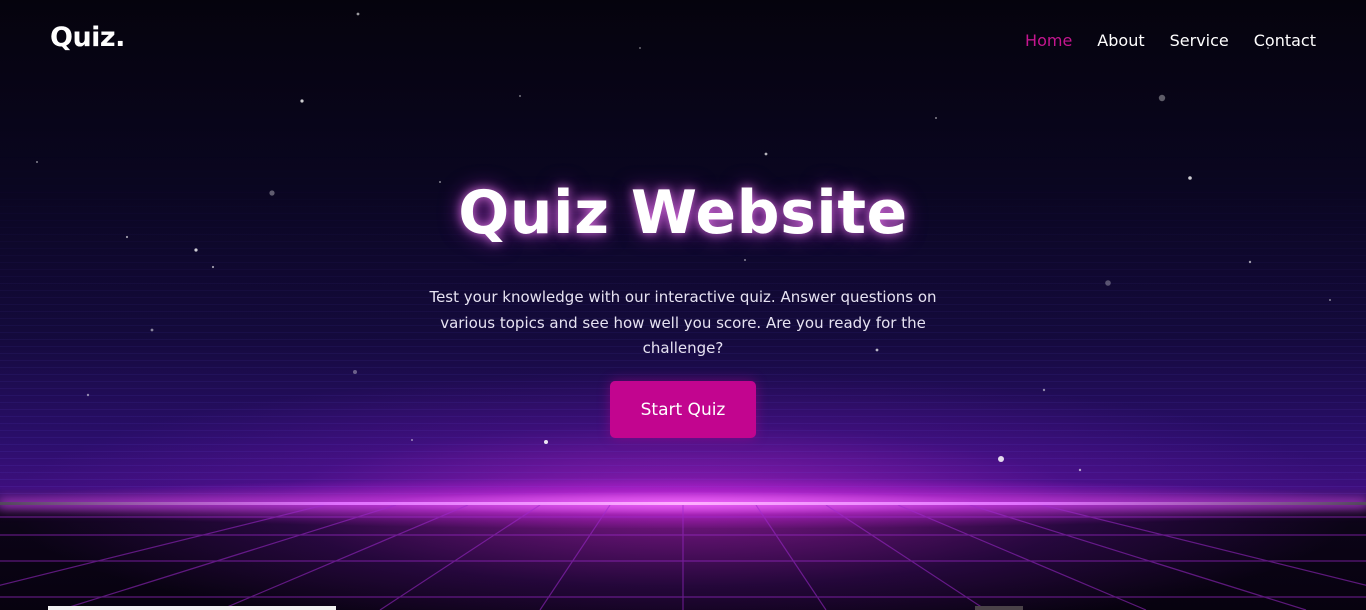 The width and height of the screenshot is (1366, 610). I want to click on navbar: Quiz. Home About Service Contact, so click(683, 42).